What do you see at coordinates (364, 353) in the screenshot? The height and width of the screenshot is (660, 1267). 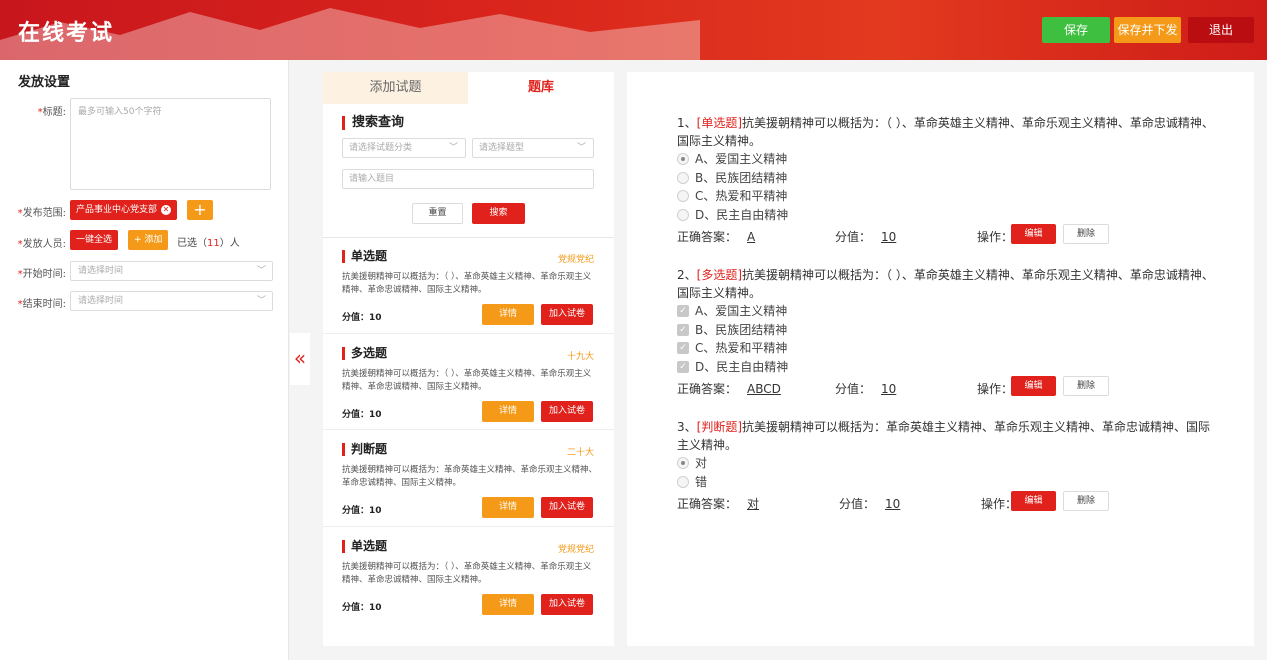 I see `card-type: 多选题` at bounding box center [364, 353].